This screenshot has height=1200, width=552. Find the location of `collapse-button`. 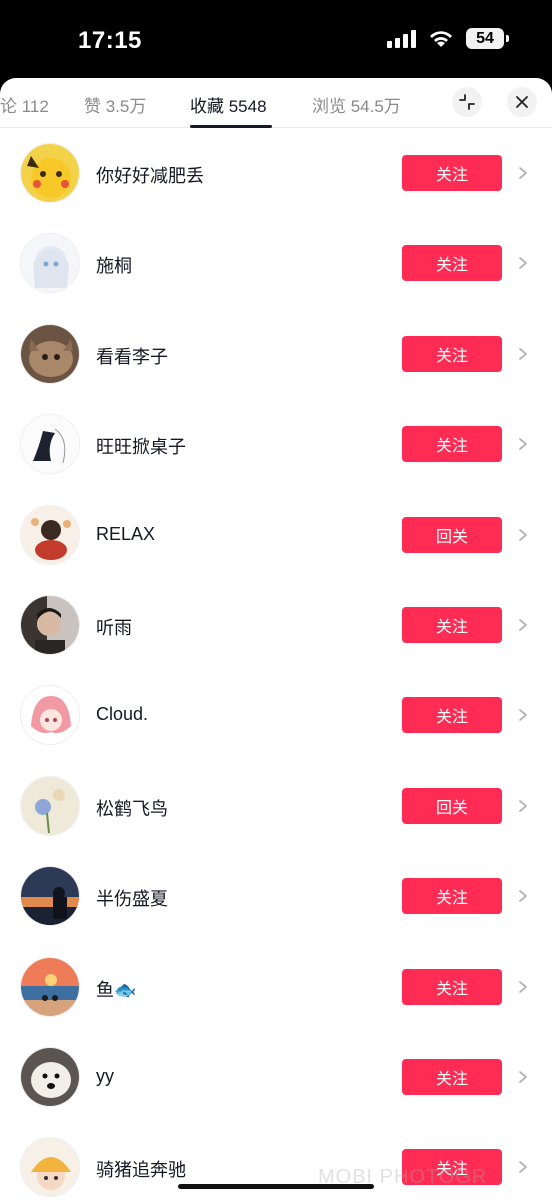

collapse-button is located at coordinates (467, 102).